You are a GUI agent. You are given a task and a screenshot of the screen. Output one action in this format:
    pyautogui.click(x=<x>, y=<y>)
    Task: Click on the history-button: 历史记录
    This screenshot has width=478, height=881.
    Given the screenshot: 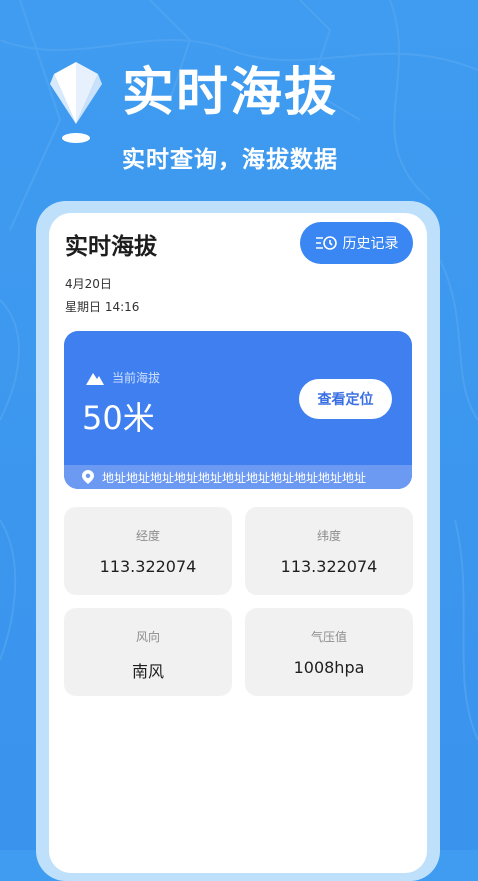 What is the action you would take?
    pyautogui.click(x=356, y=243)
    